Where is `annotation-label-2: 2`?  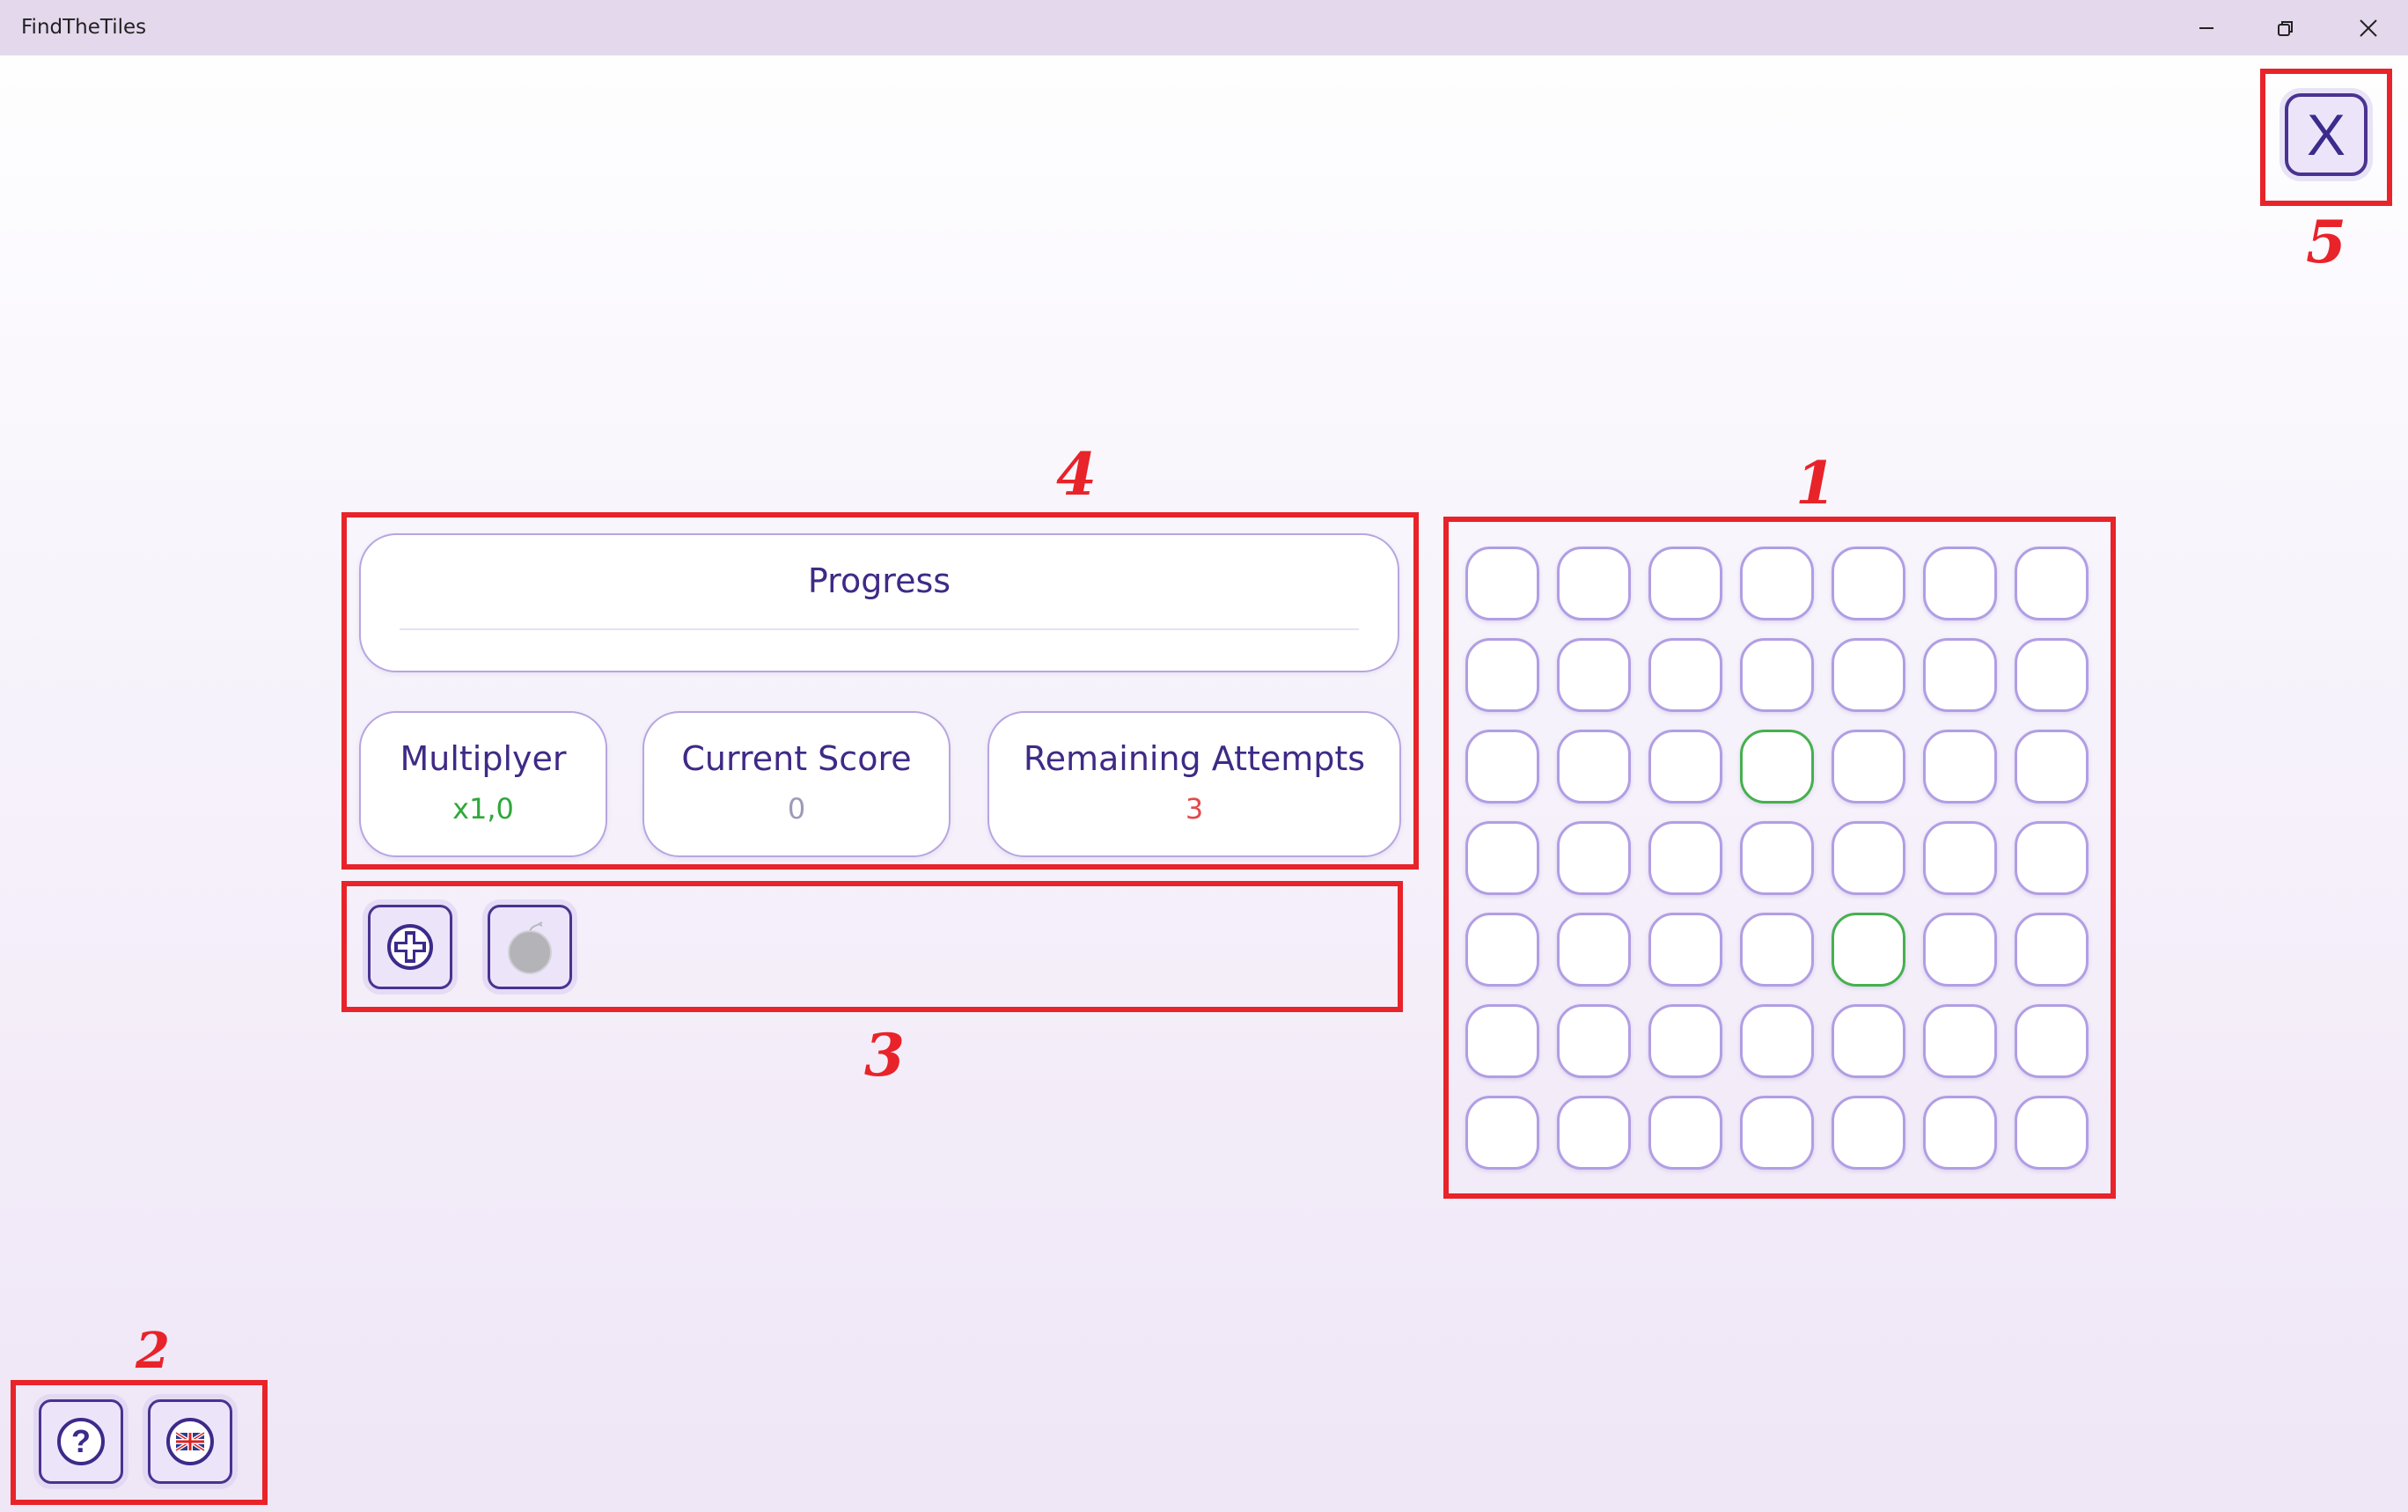
annotation-label-2: 2 is located at coordinates (153, 1351).